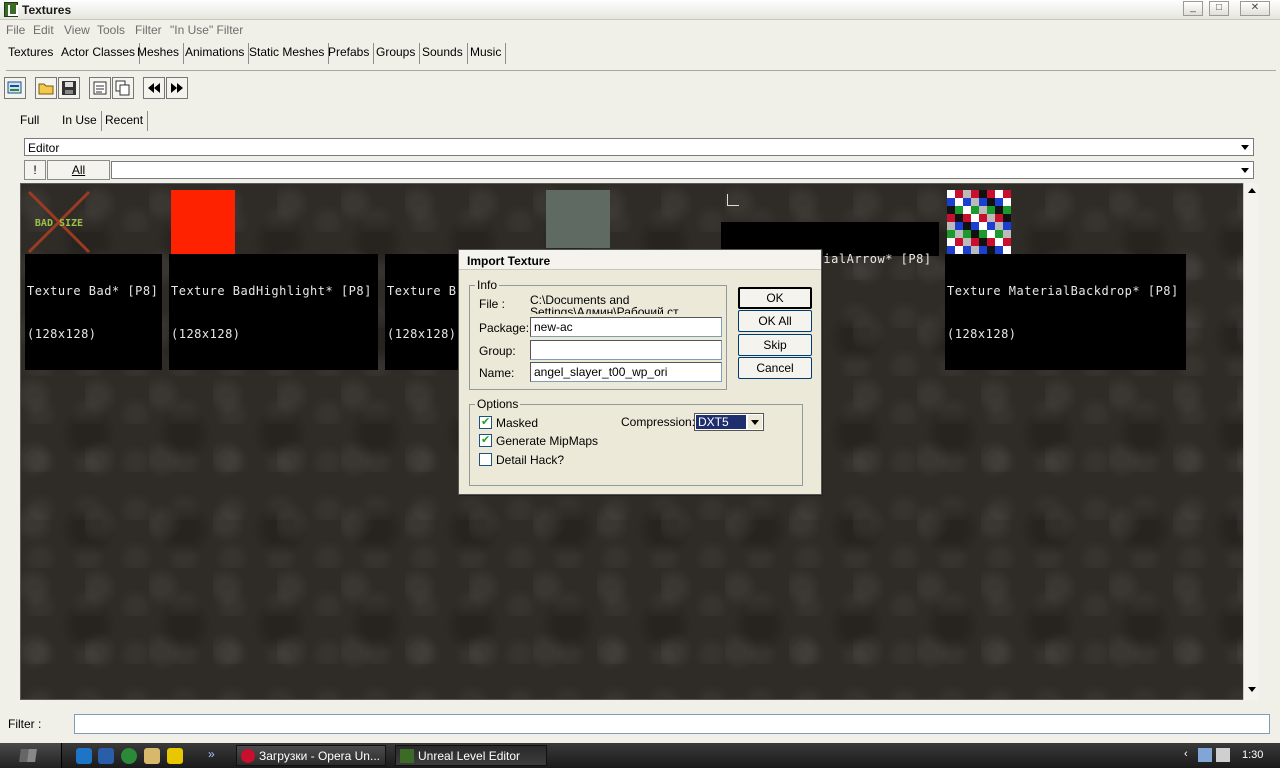  What do you see at coordinates (214, 755) in the screenshot?
I see `quicklaunch-expand-icon: »` at bounding box center [214, 755].